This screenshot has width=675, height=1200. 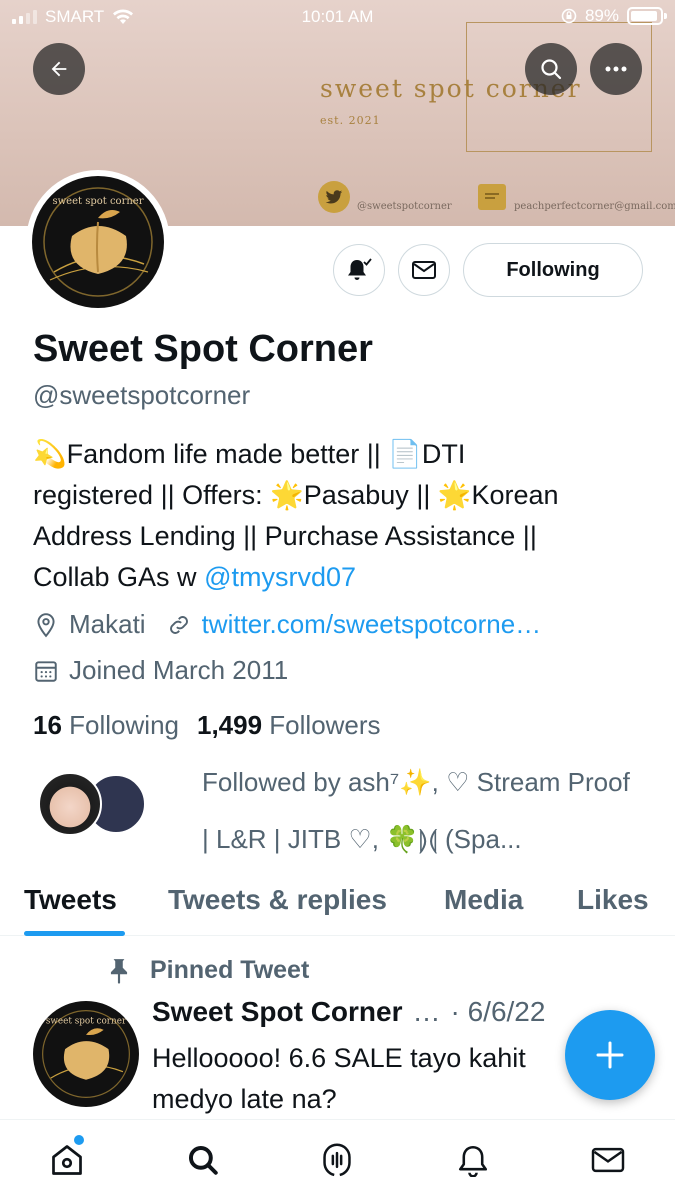 I want to click on more-horizontal-icon, so click(x=616, y=69).